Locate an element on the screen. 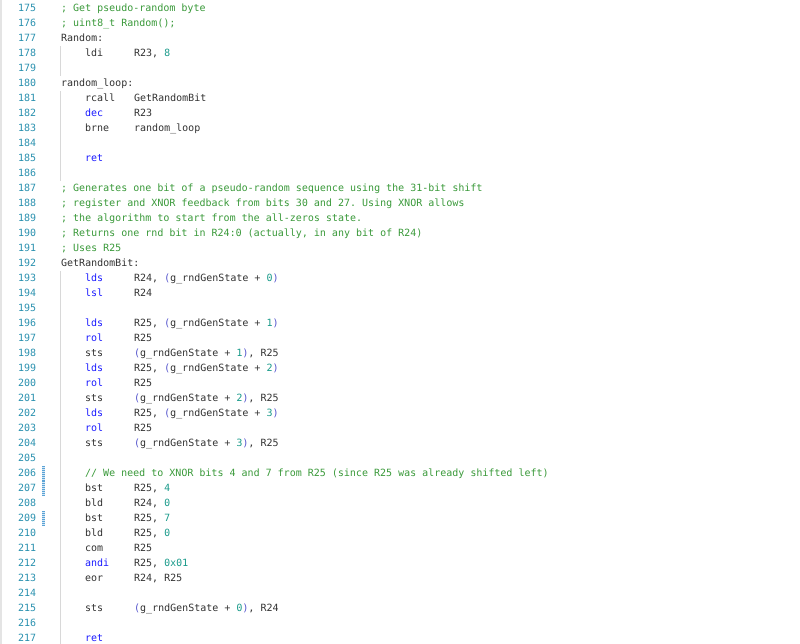  line-number: 183 is located at coordinates (26, 129).